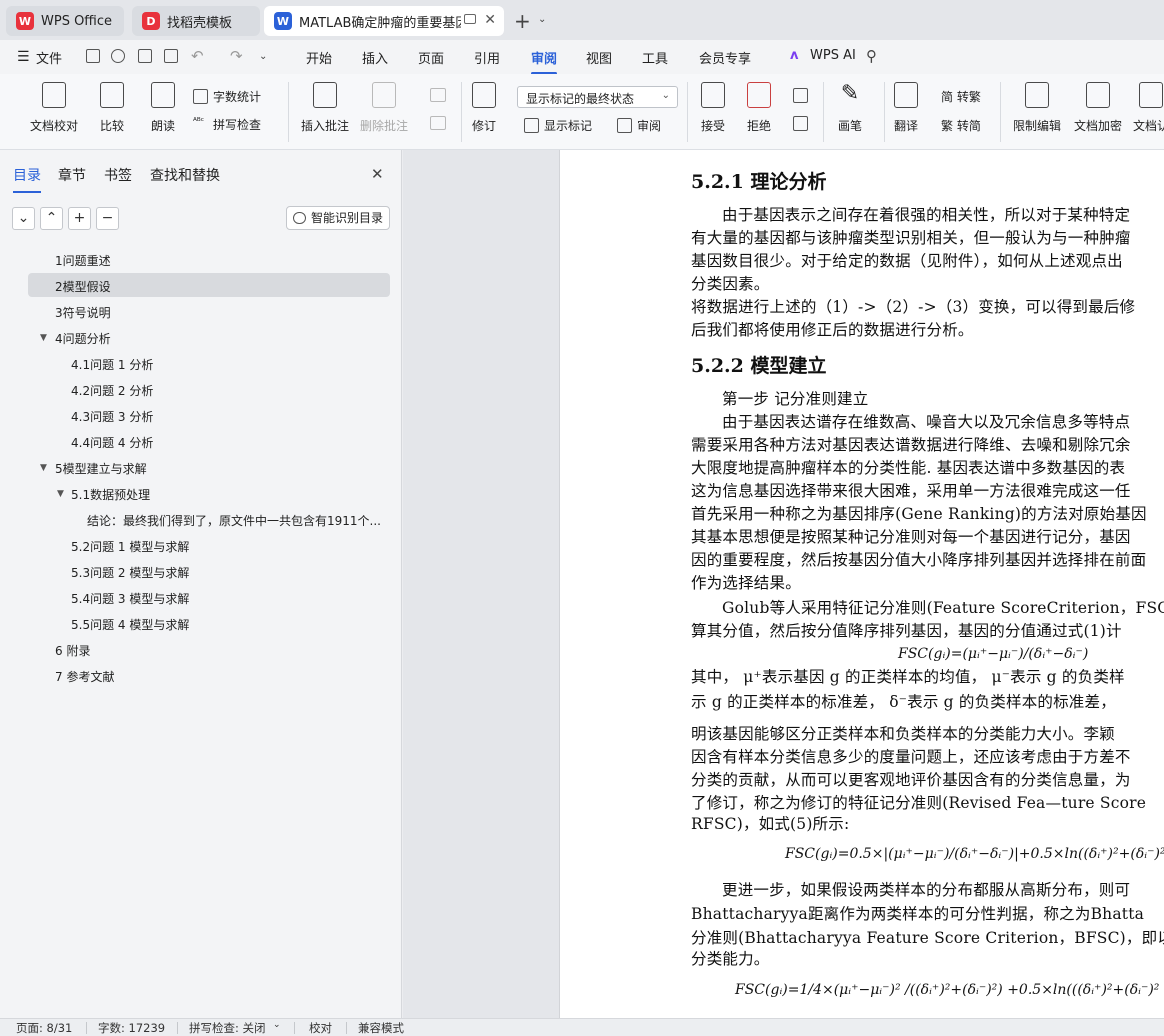 This screenshot has height=1036, width=1164. I want to click on toc-item: 5.2问题 1 模型与求解, so click(130, 546).